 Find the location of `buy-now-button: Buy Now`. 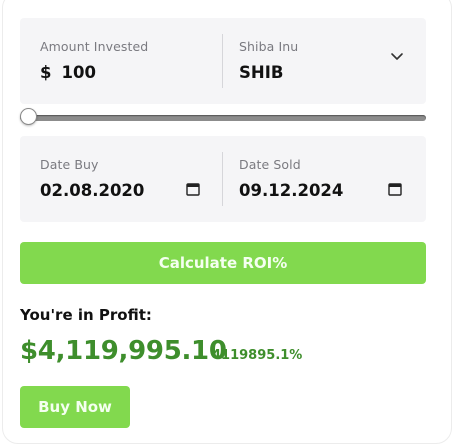

buy-now-button: Buy Now is located at coordinates (75, 407).